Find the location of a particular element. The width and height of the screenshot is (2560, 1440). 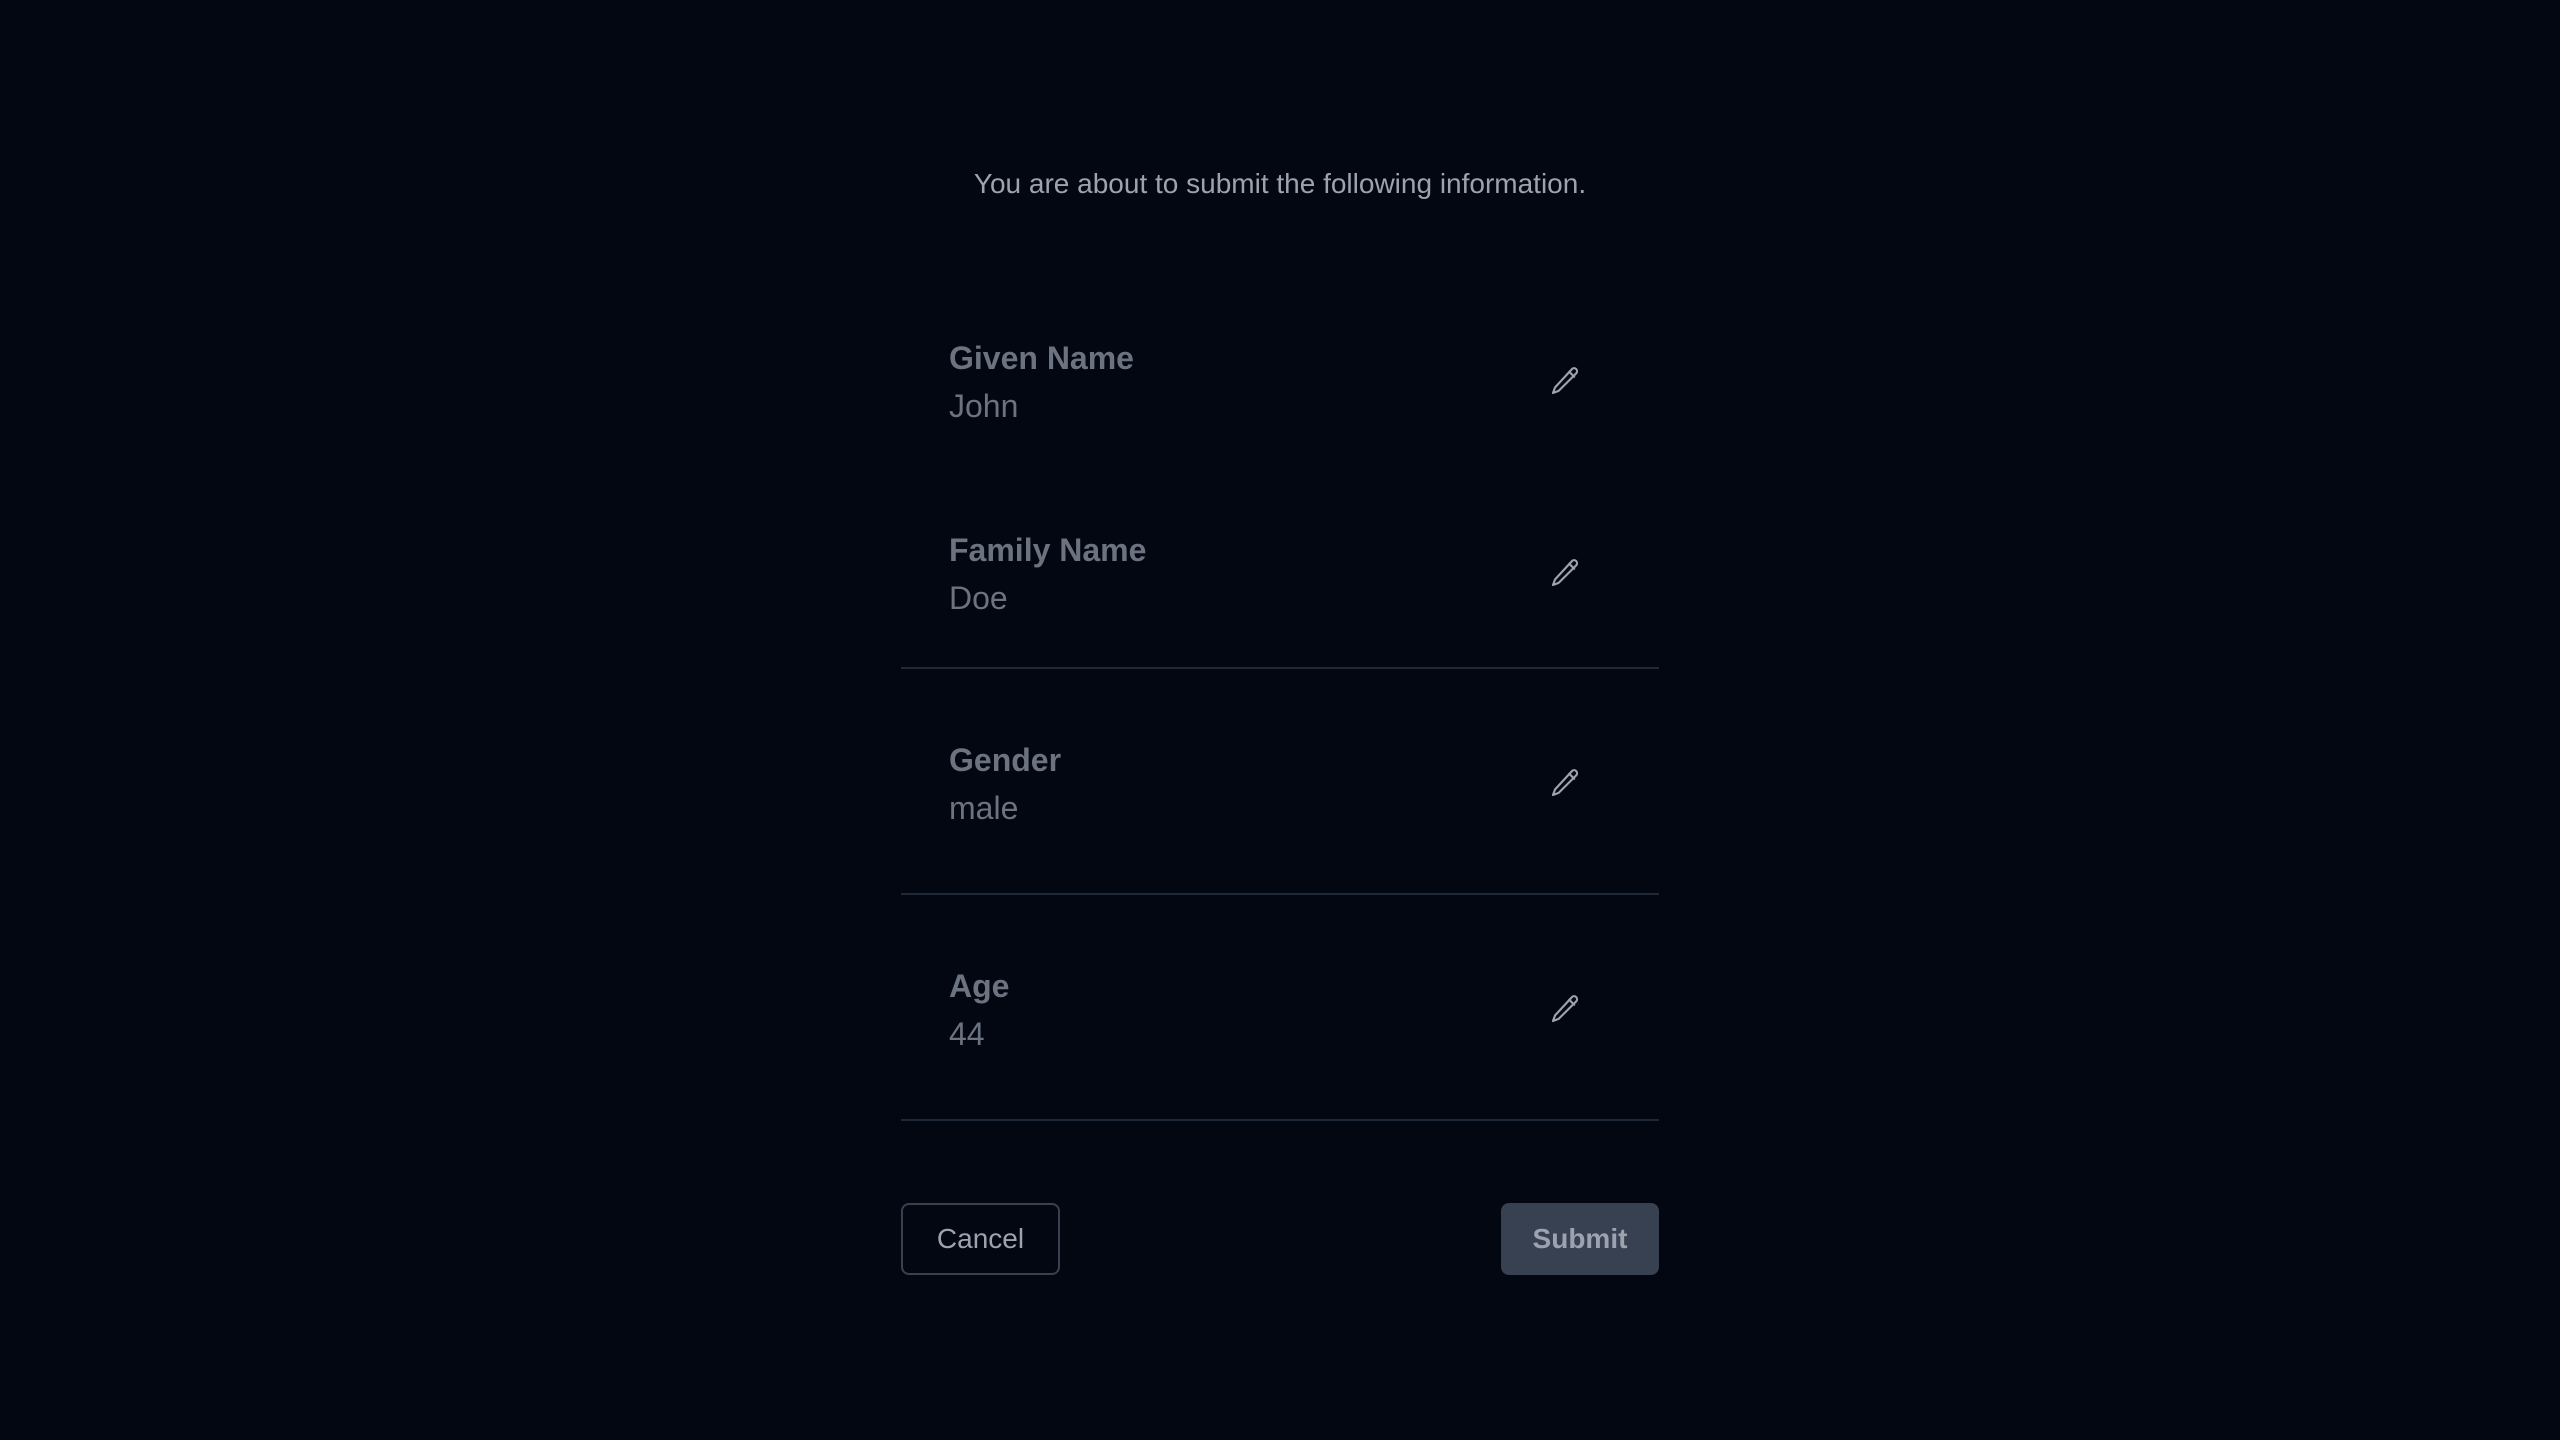

field-gender: Gender male is located at coordinates (1280, 782).